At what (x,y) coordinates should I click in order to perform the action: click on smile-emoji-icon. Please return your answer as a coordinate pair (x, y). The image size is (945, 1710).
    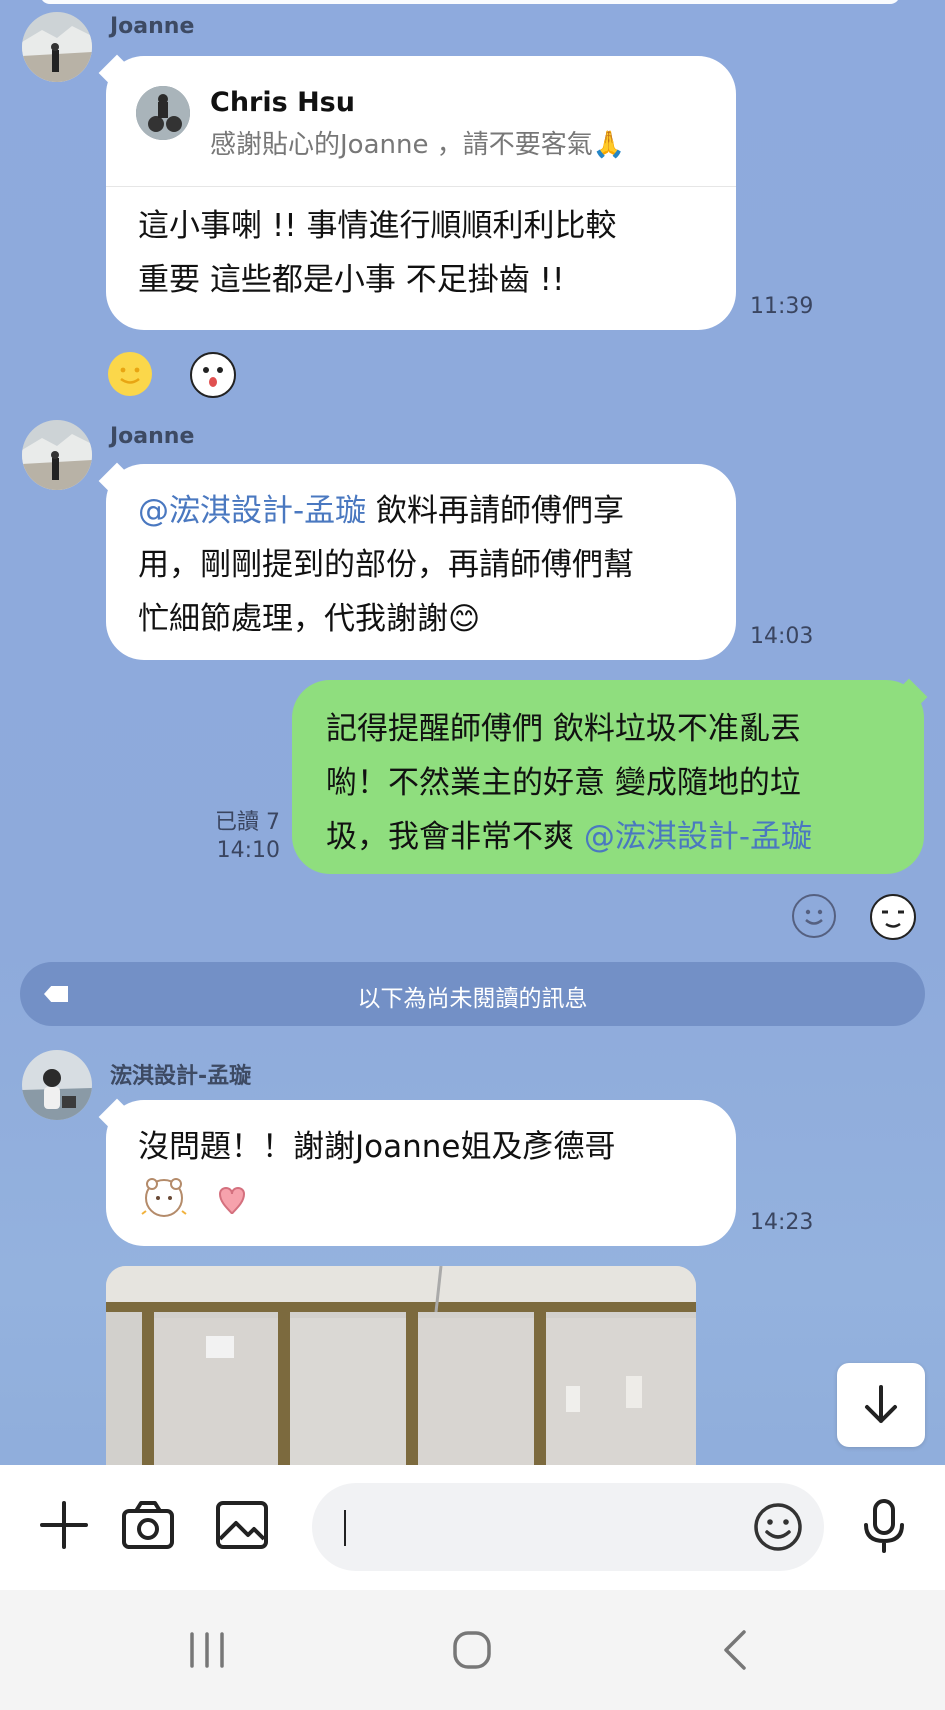
    Looking at the image, I should click on (130, 374).